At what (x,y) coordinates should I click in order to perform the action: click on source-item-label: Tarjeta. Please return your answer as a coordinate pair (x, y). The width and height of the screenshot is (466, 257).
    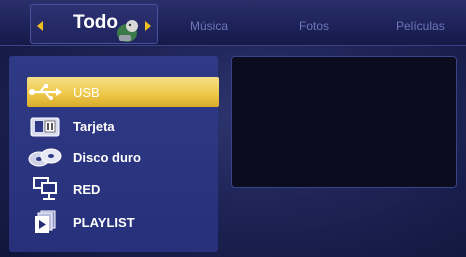
    Looking at the image, I should click on (94, 126).